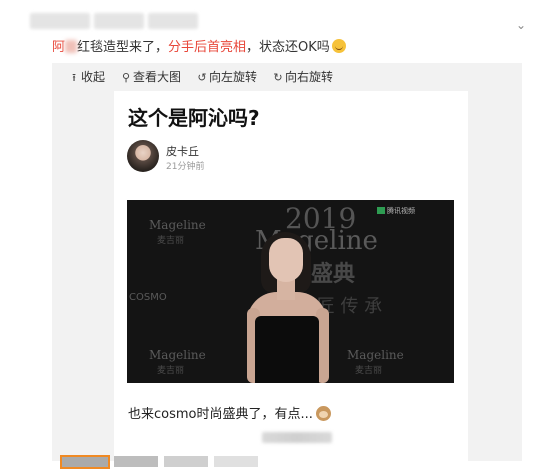 Image resolution: width=535 pixels, height=469 pixels. I want to click on rotate-right-button: ↻ 向右旋转, so click(302, 77).